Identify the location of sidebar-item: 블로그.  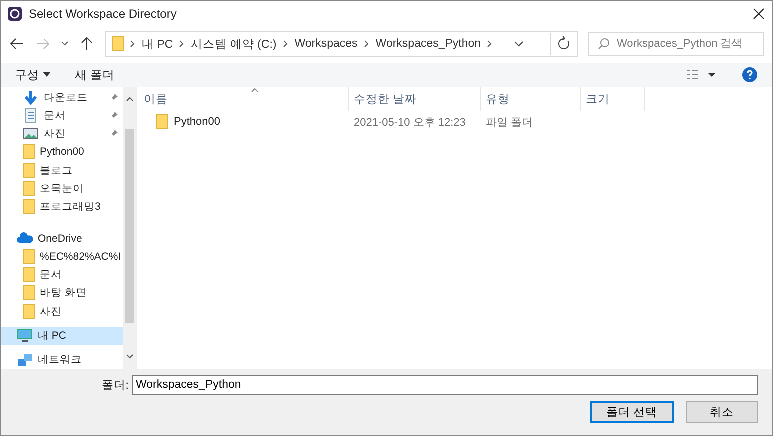
(62, 171).